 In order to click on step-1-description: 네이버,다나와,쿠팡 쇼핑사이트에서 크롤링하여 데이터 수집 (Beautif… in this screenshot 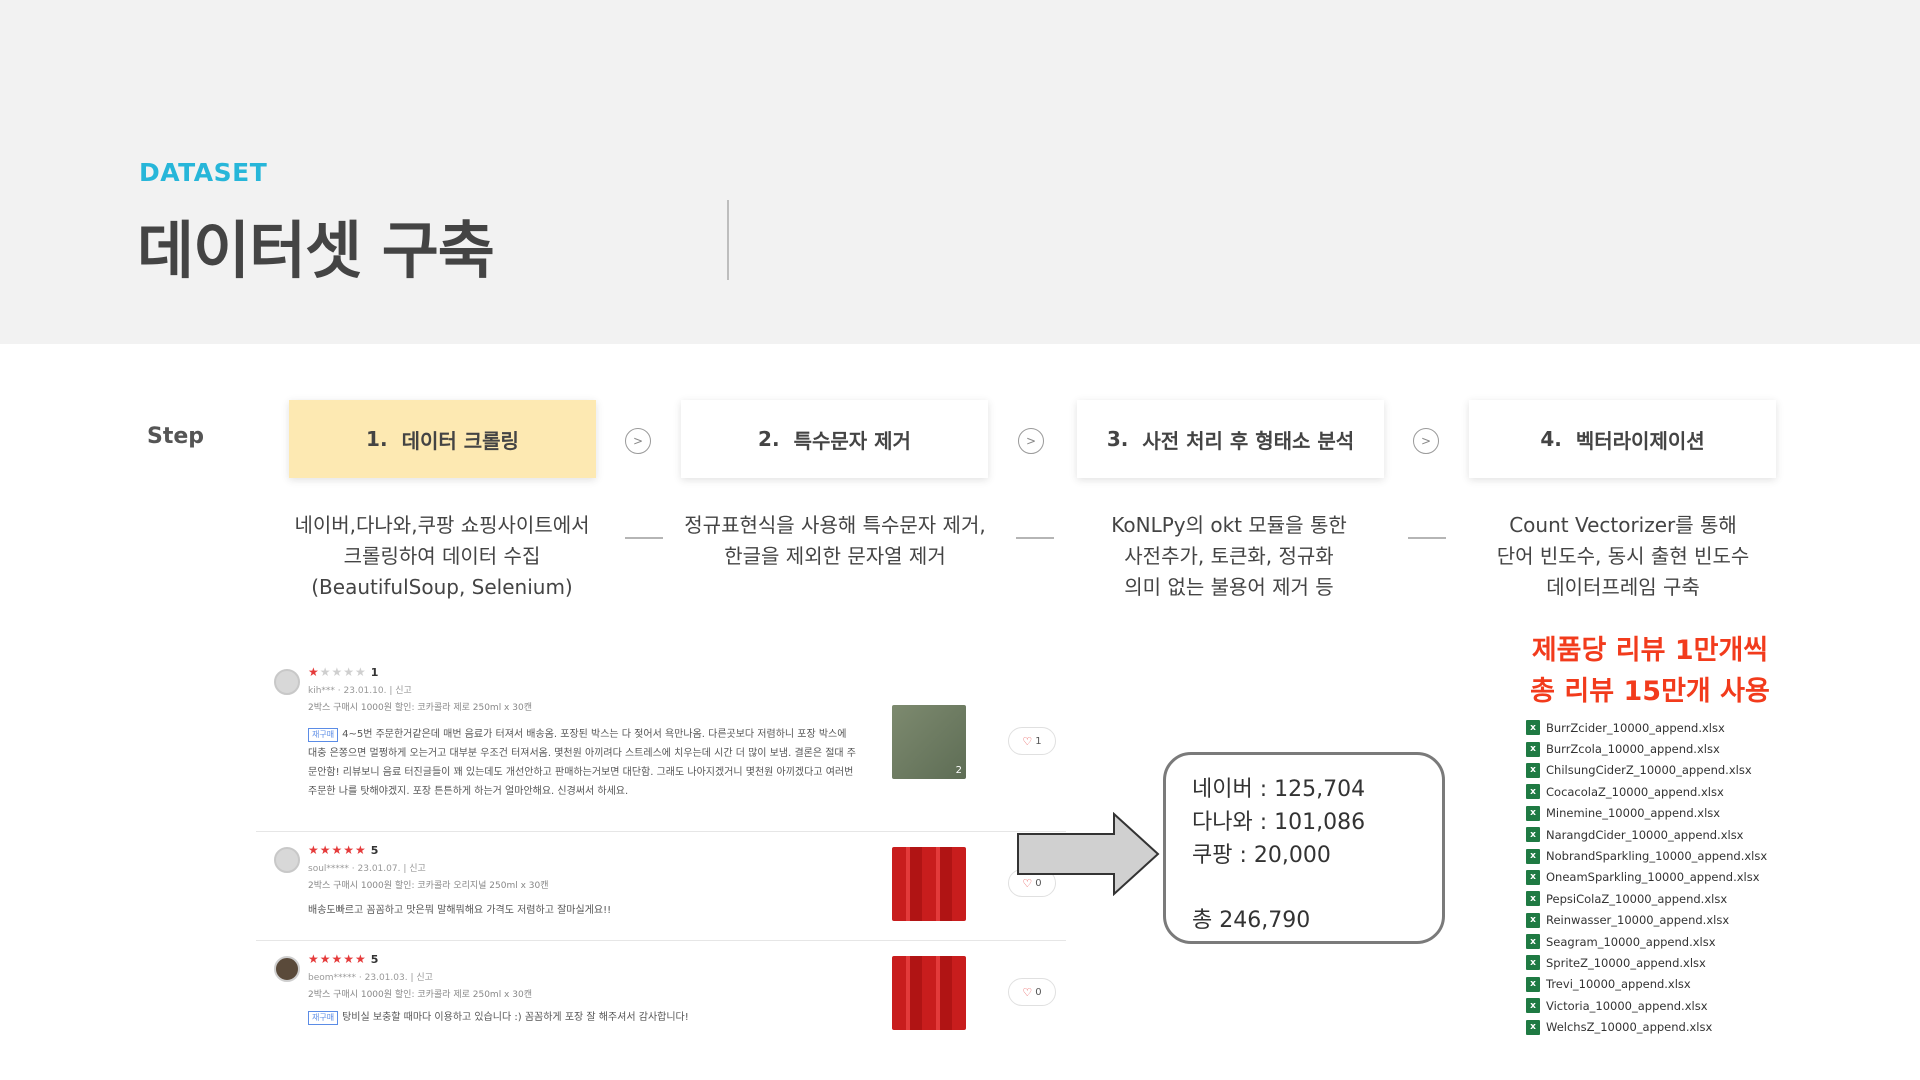, I will do `click(442, 556)`.